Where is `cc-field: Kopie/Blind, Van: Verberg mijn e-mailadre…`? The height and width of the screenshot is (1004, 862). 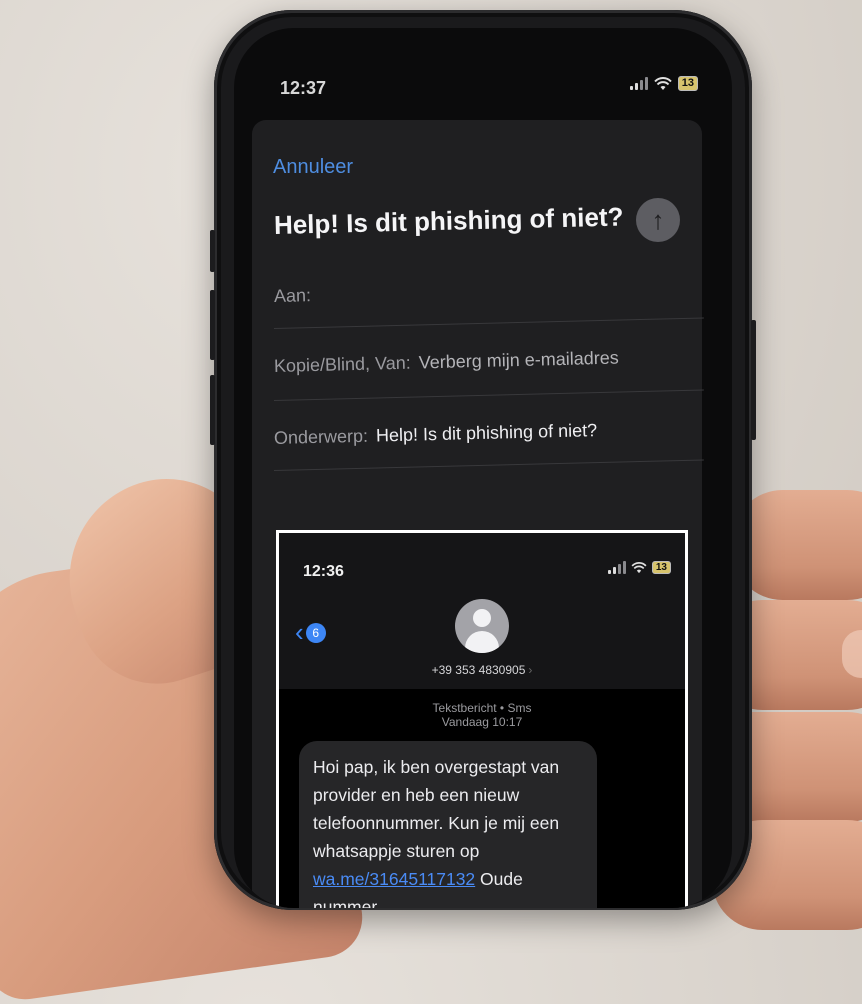 cc-field: Kopie/Blind, Van: Verberg mijn e-mailadre… is located at coordinates (489, 360).